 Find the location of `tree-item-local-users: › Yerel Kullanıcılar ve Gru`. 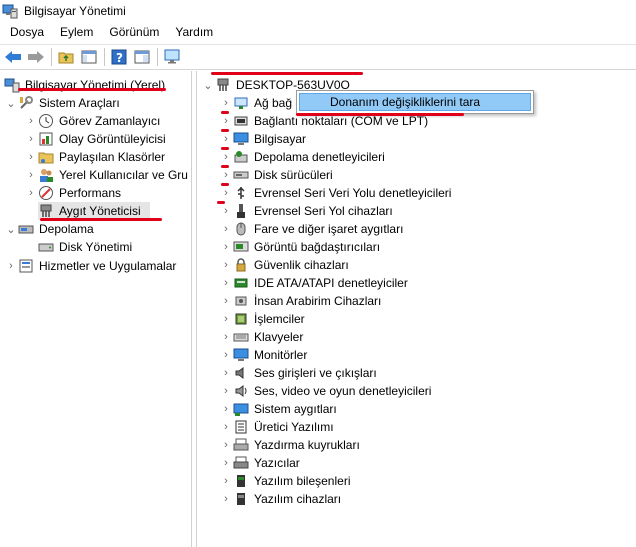

tree-item-local-users: › Yerel Kullanıcılar ve Gru is located at coordinates (107, 175).